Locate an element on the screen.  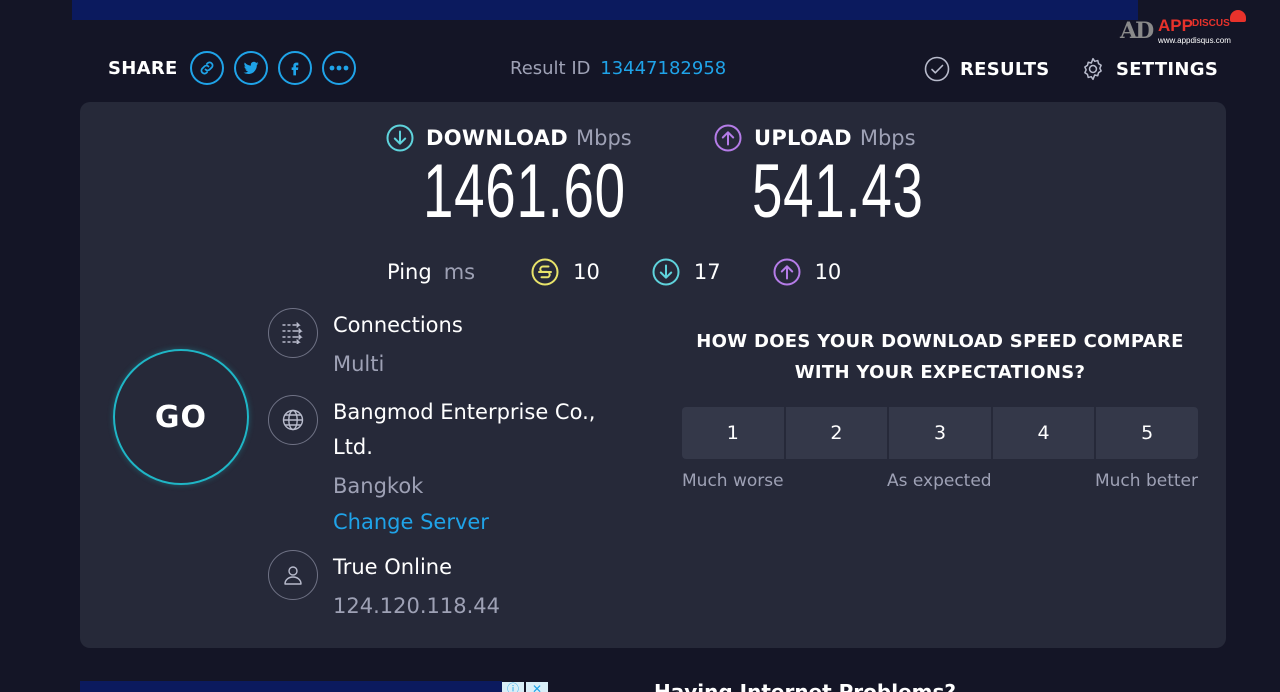
connections-value: Multi is located at coordinates (359, 364).